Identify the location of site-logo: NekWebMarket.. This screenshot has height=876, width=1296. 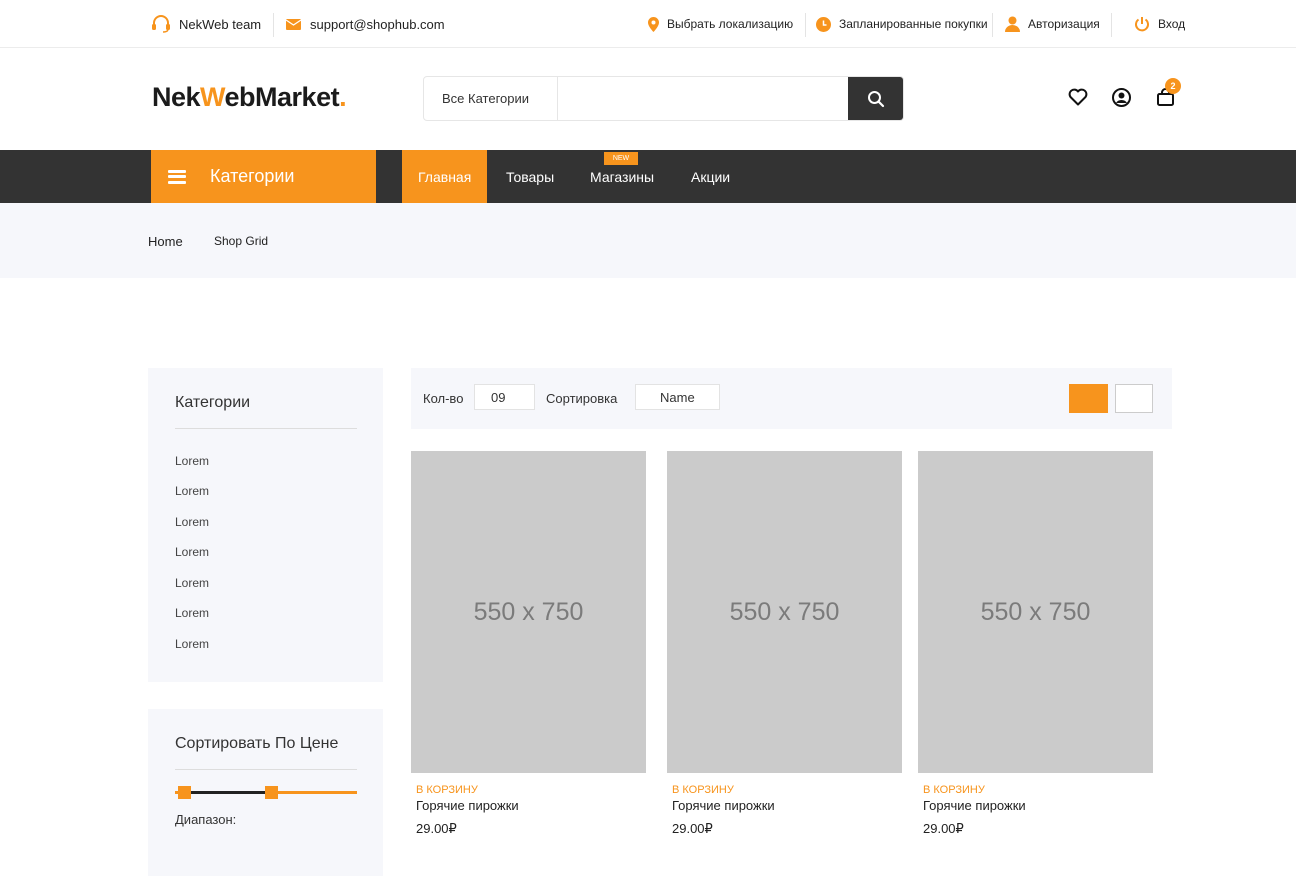
(249, 97).